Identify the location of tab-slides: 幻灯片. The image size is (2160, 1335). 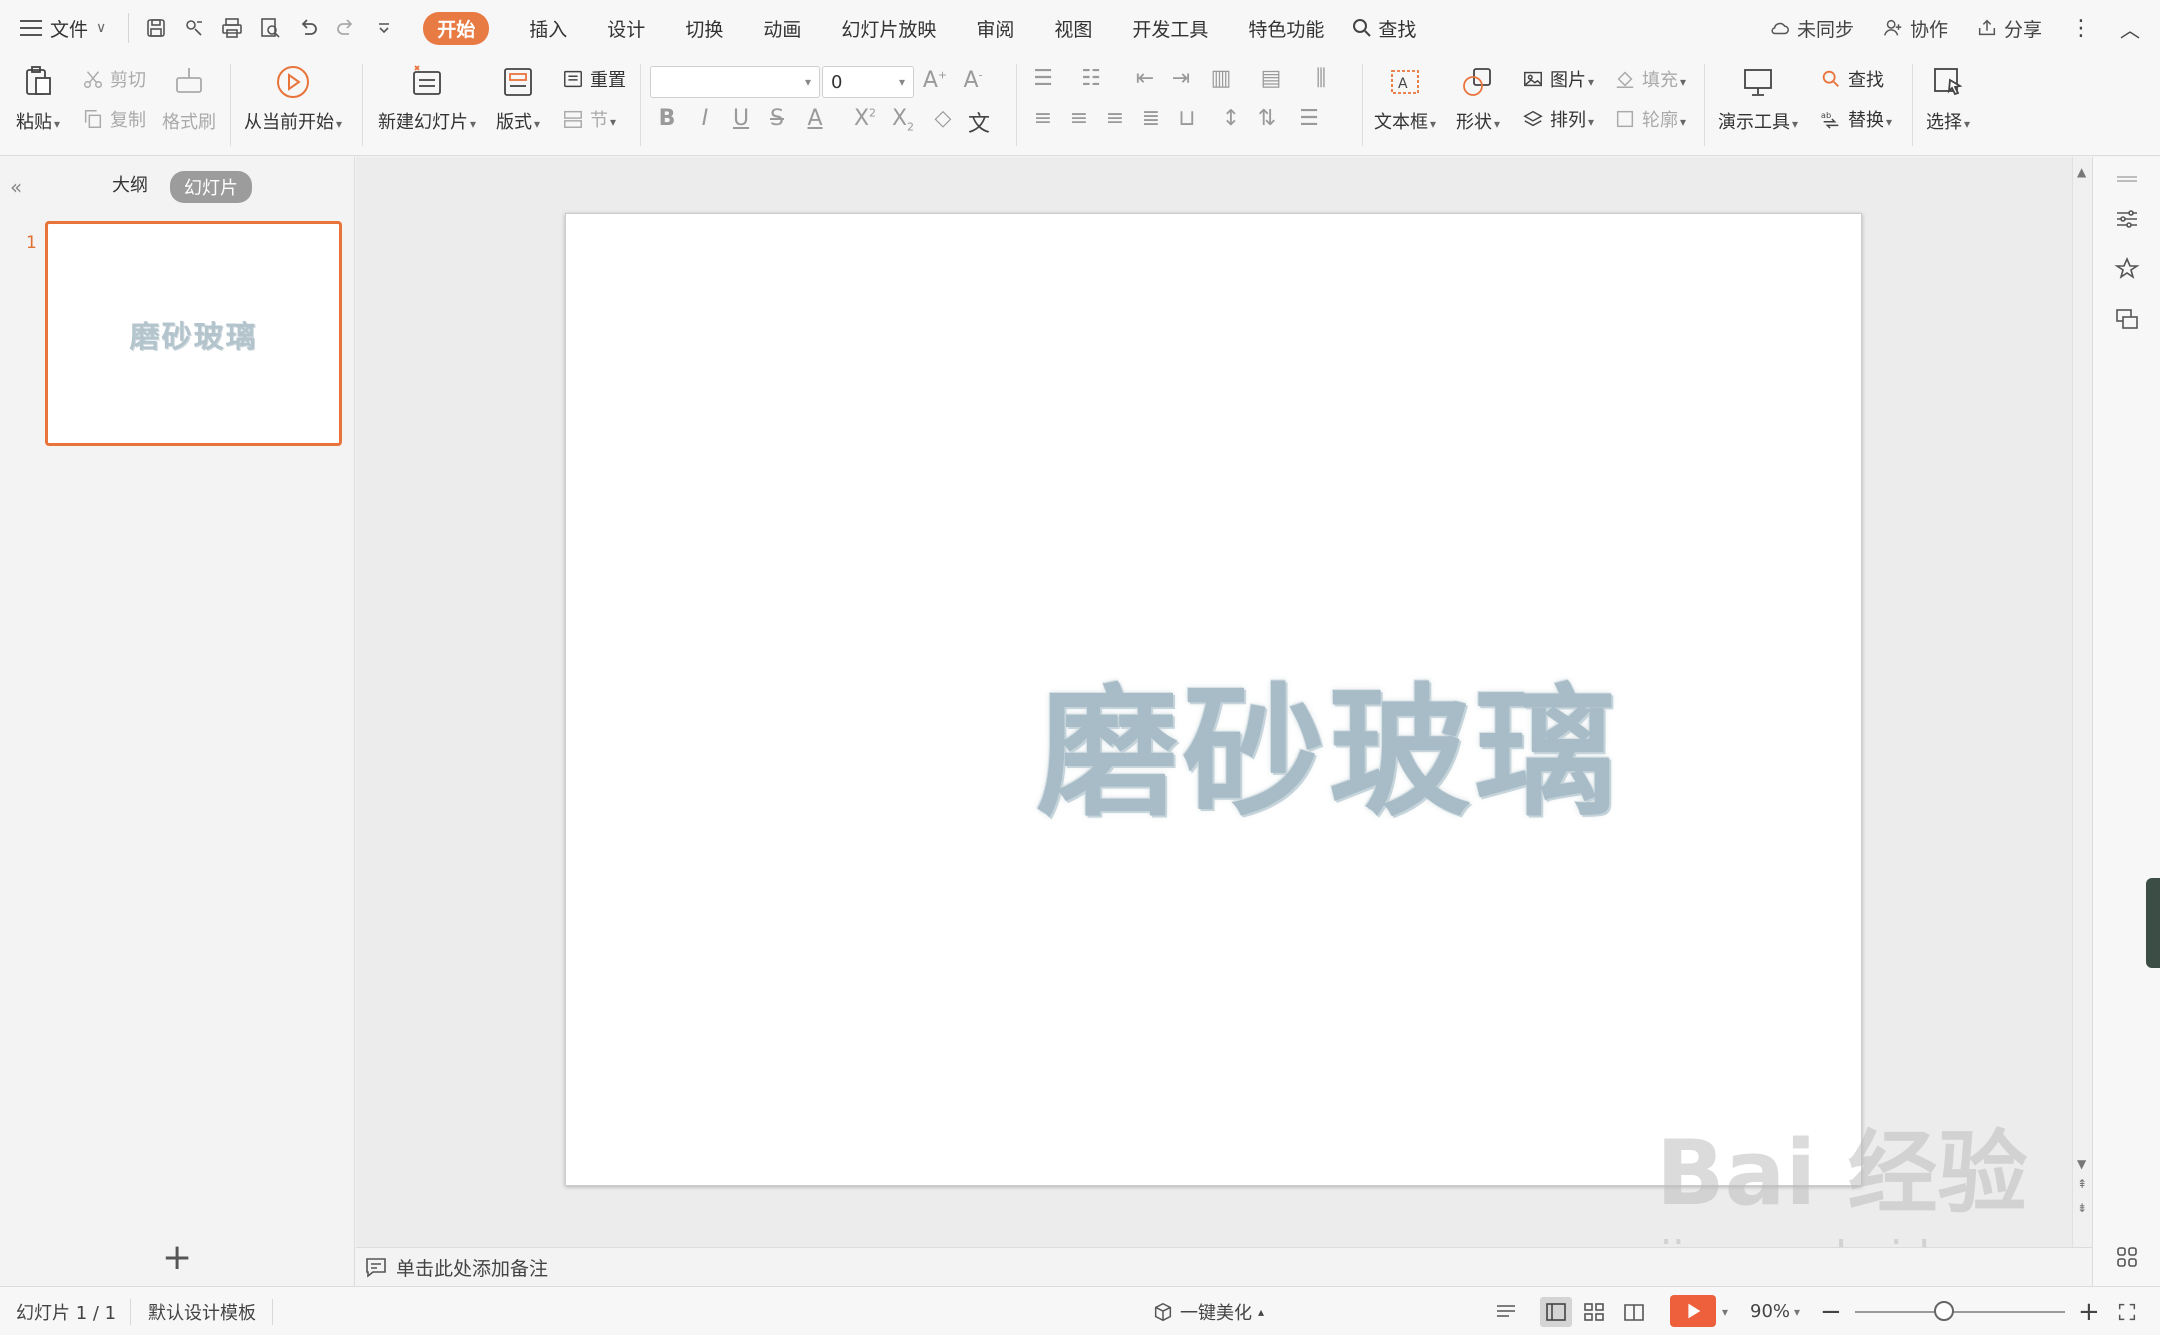
(211, 187).